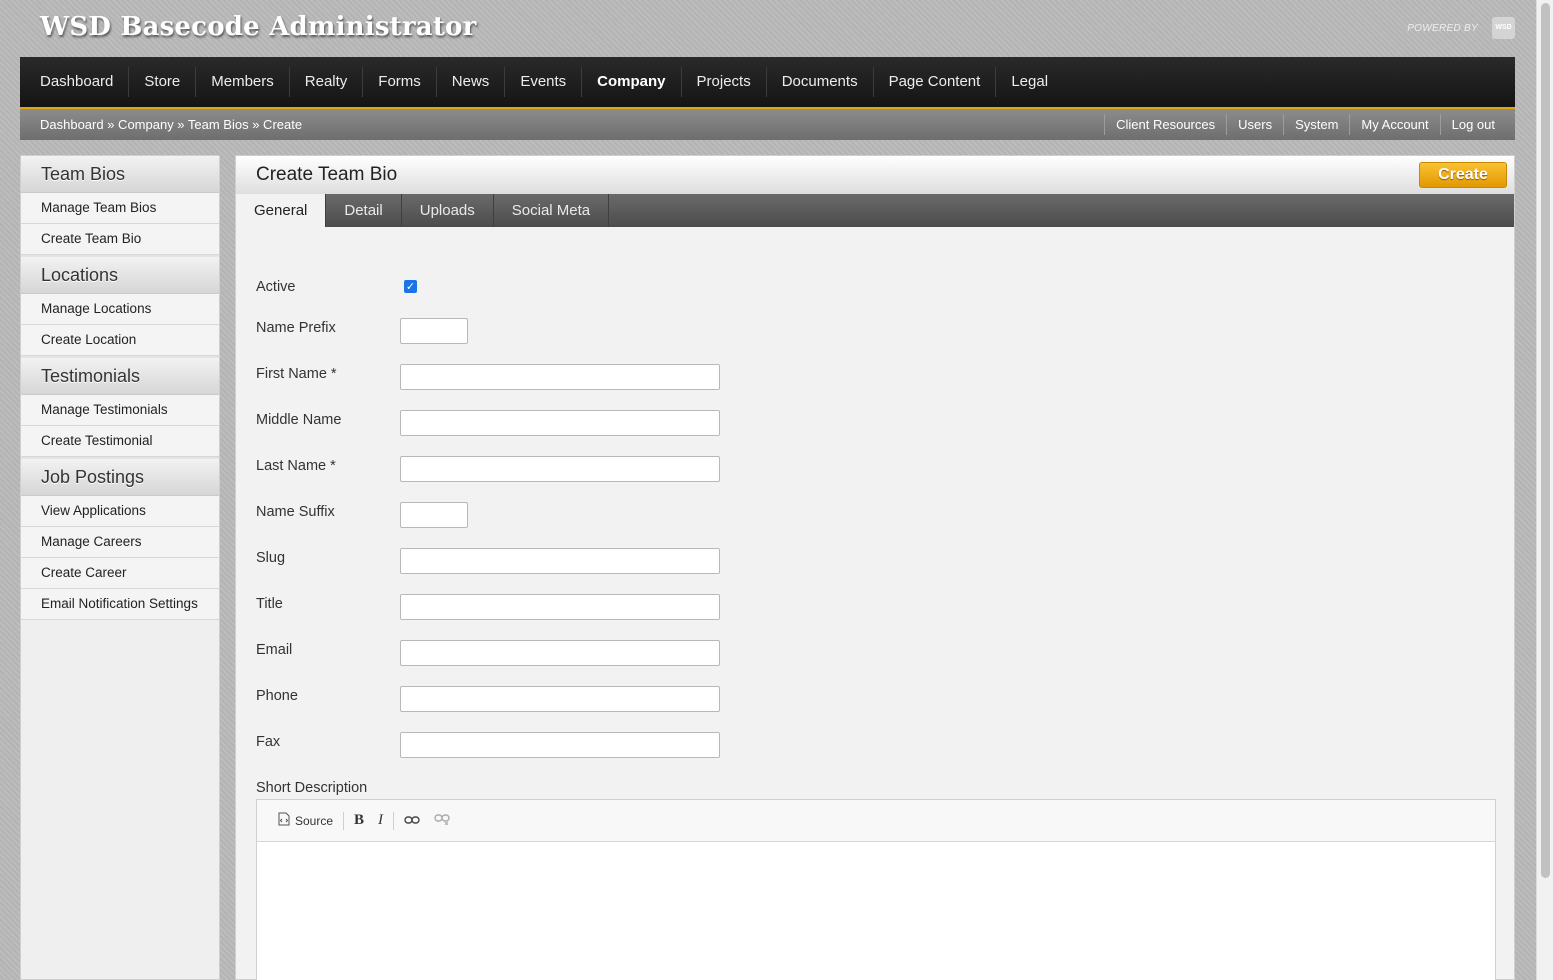 This screenshot has height=980, width=1553. I want to click on users-link: Users, so click(1254, 124).